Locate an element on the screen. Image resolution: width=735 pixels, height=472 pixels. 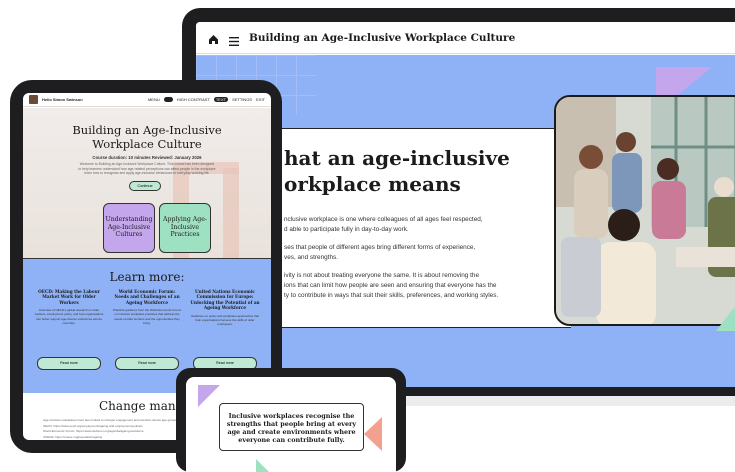
section-heading: hat an age-inclusive orkplace means is located at coordinates (397, 171).